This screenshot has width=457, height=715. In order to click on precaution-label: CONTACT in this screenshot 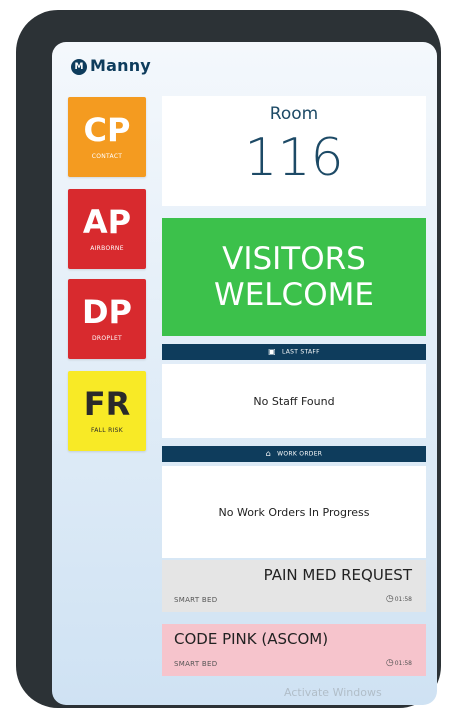, I will do `click(107, 156)`.